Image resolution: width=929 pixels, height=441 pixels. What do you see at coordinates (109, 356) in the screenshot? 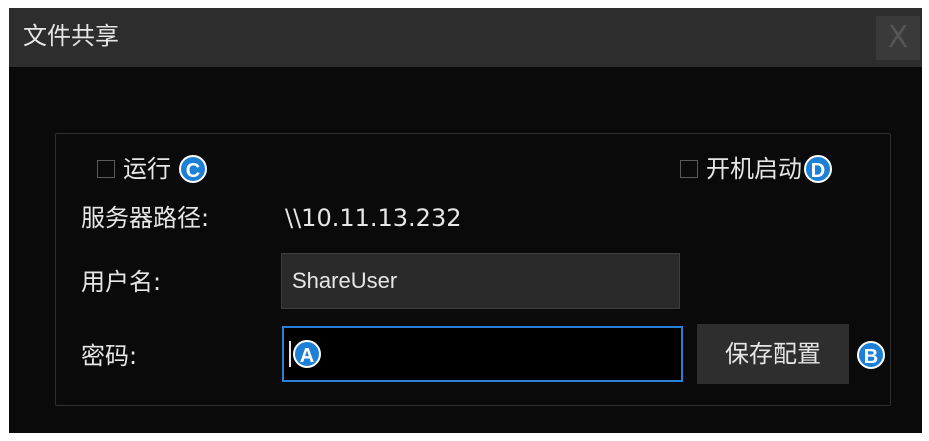
I see `password-label: 密码:` at bounding box center [109, 356].